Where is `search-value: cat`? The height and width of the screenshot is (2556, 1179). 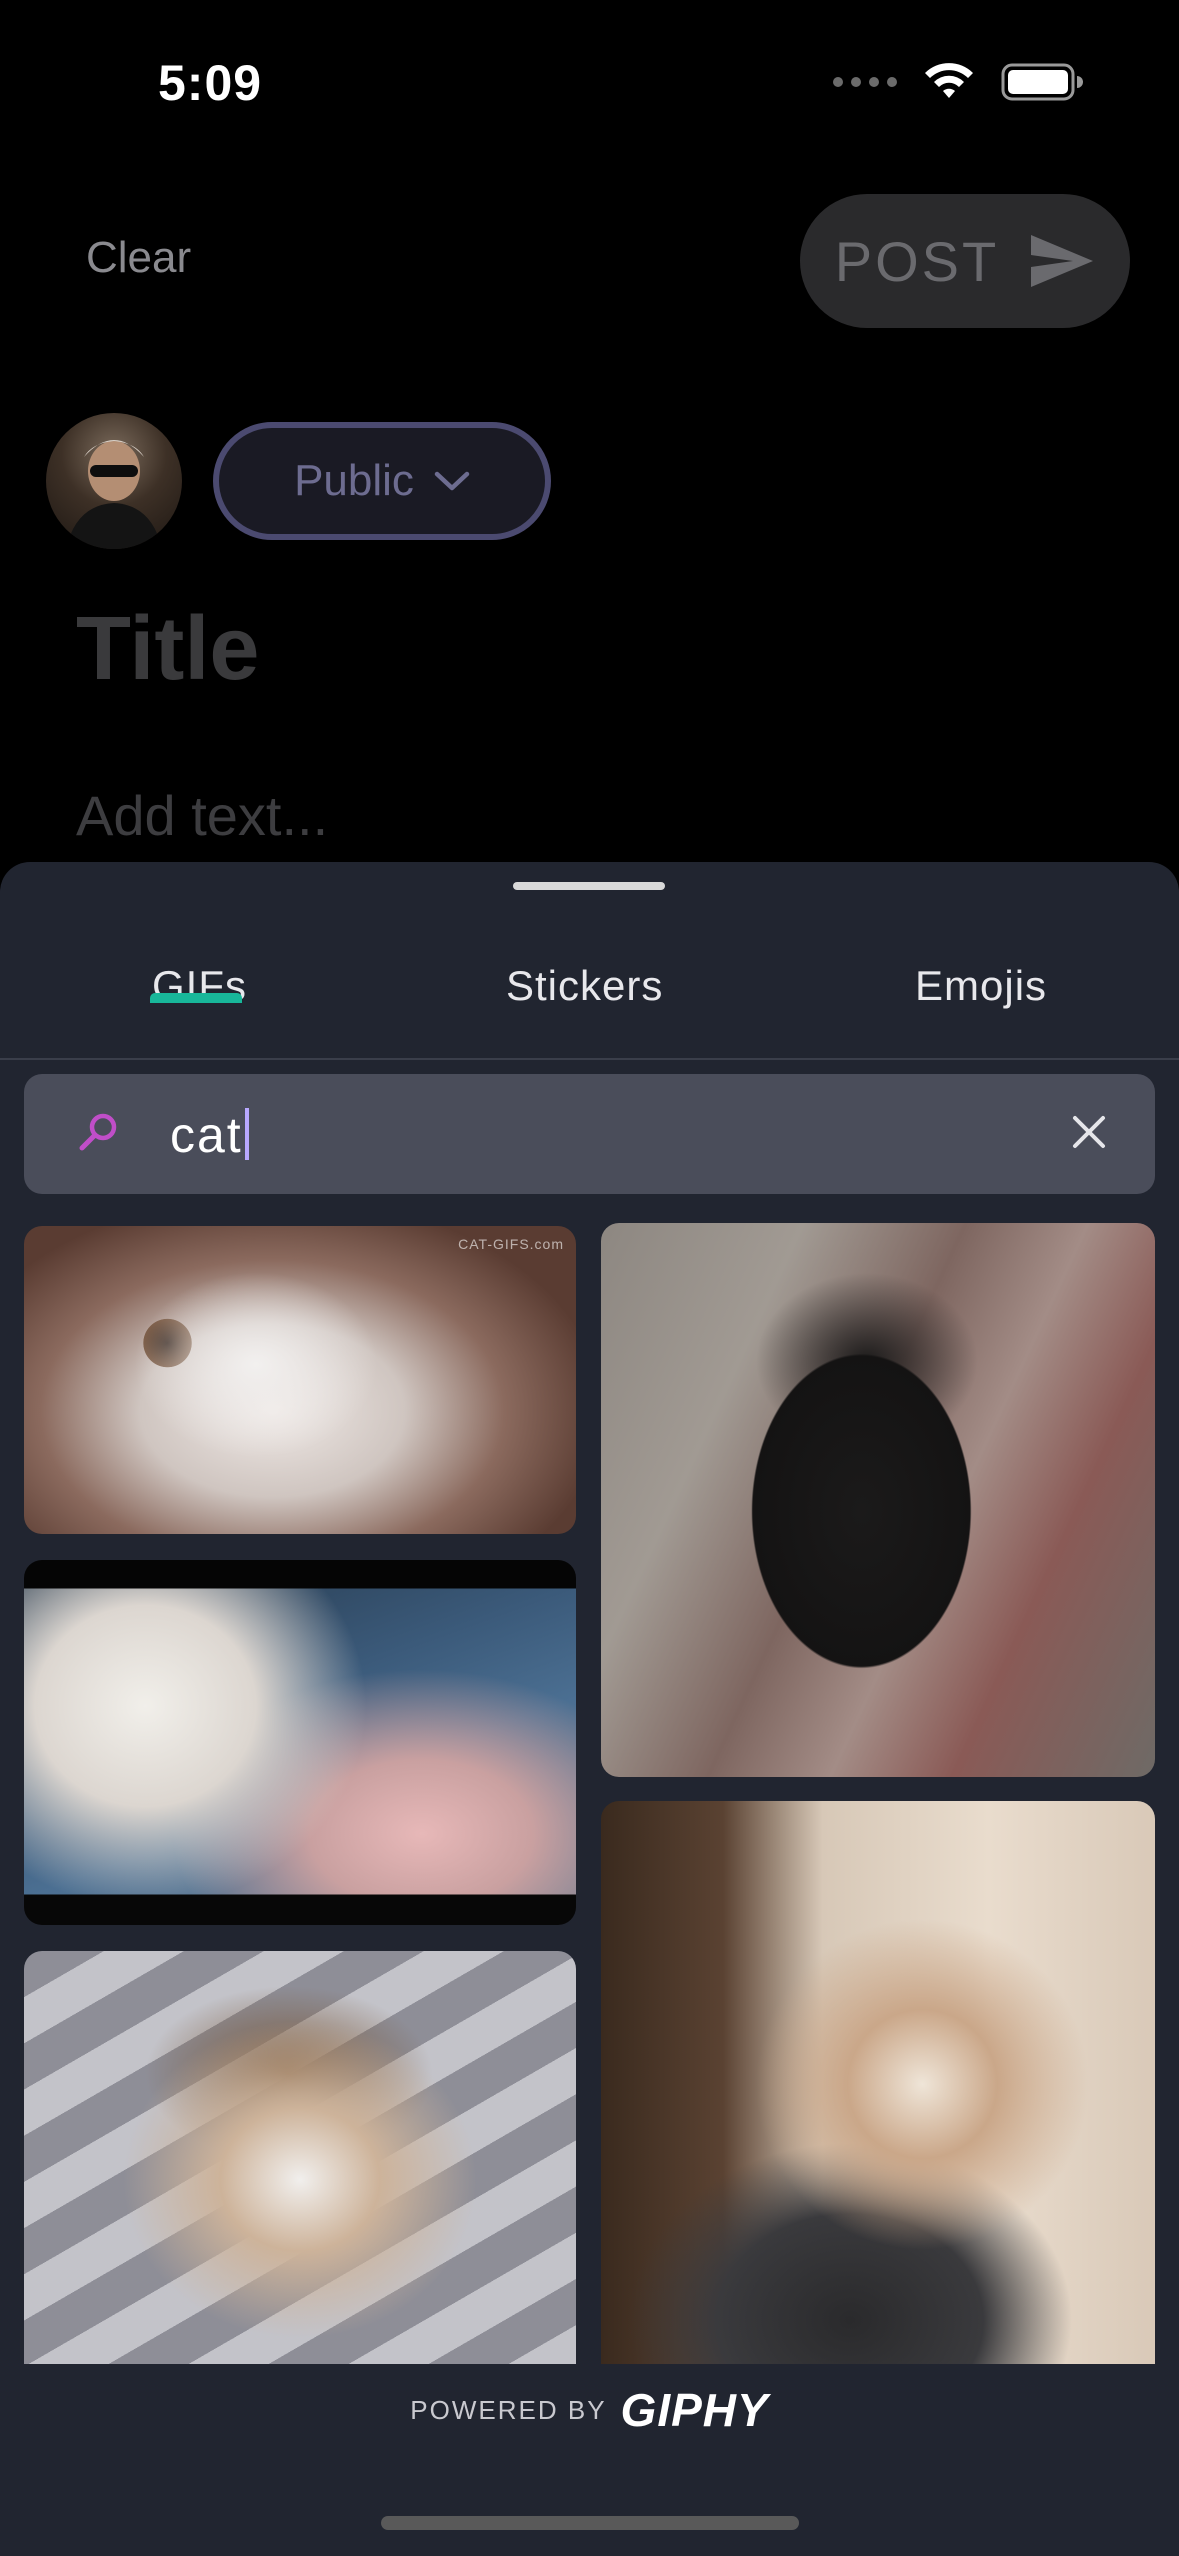
search-value: cat is located at coordinates (206, 1135).